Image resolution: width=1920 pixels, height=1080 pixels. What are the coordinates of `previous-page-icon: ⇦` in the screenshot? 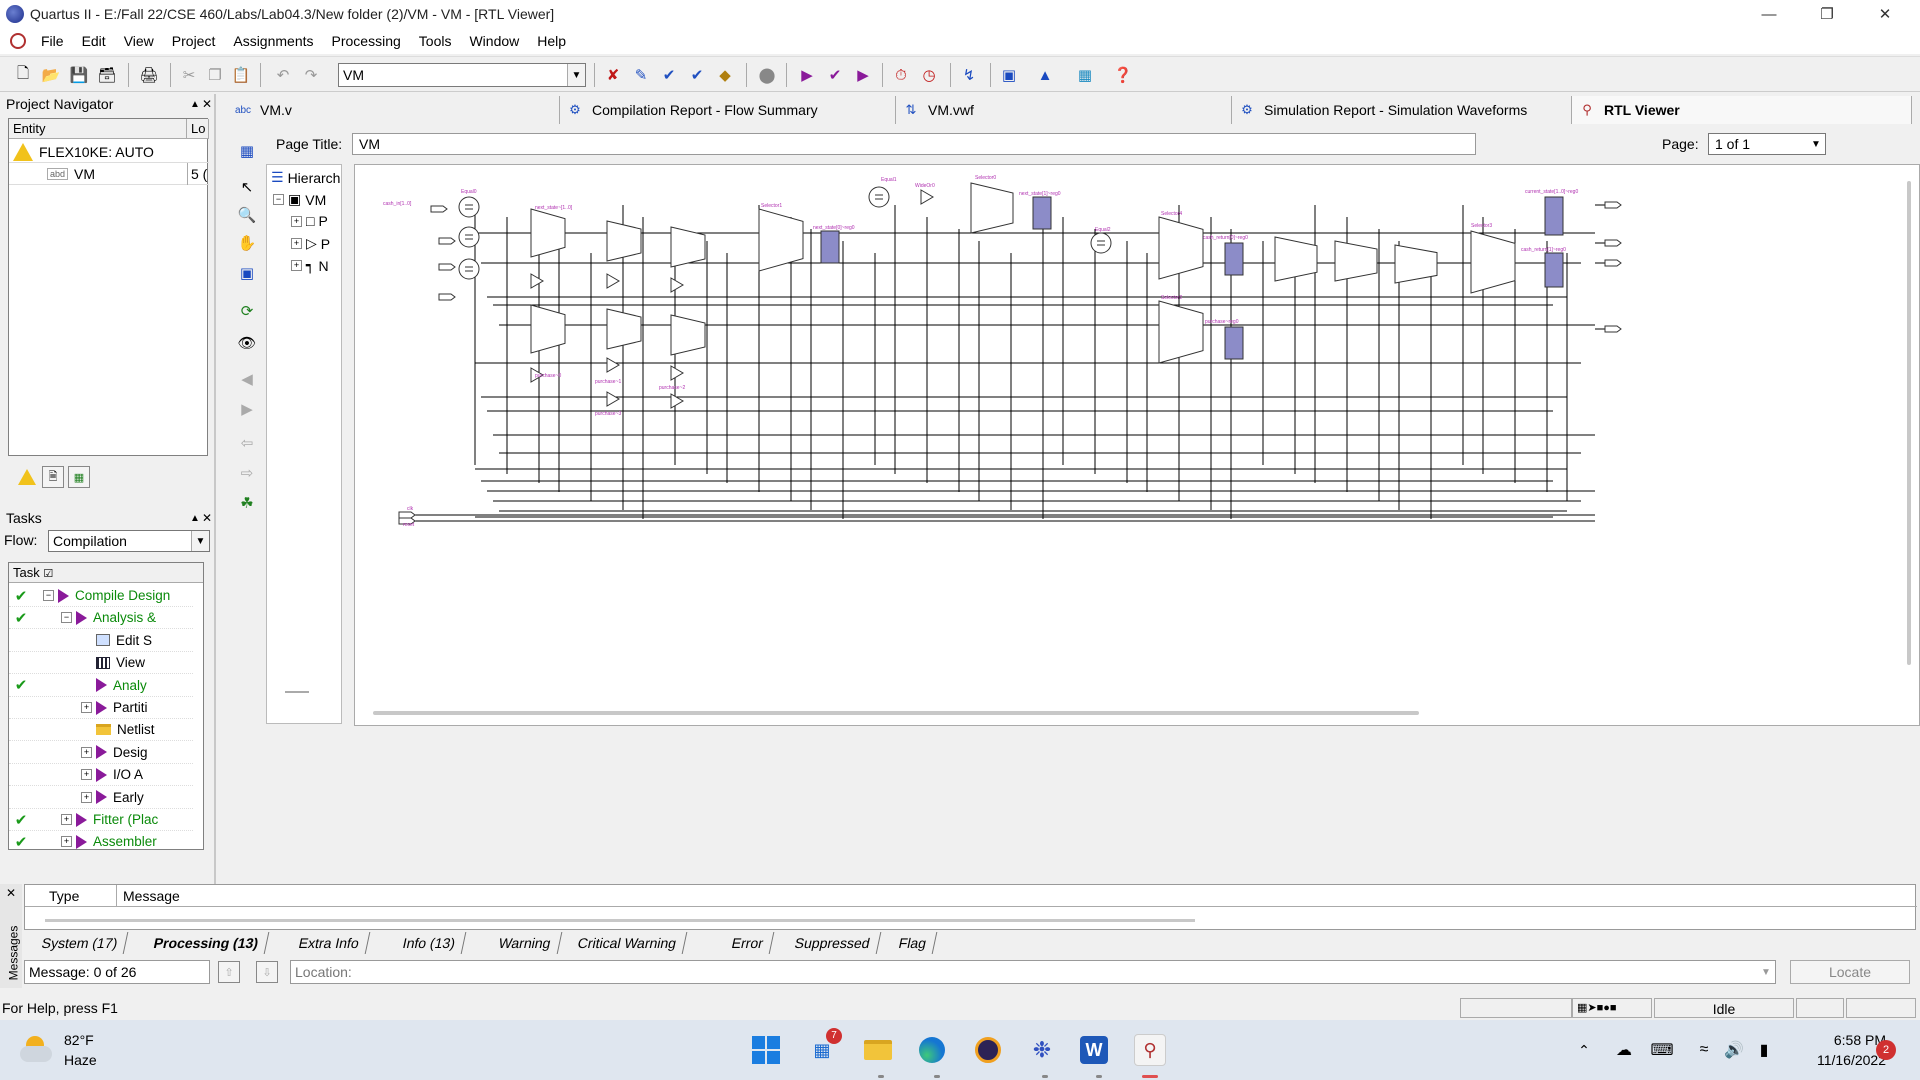 It's located at (247, 443).